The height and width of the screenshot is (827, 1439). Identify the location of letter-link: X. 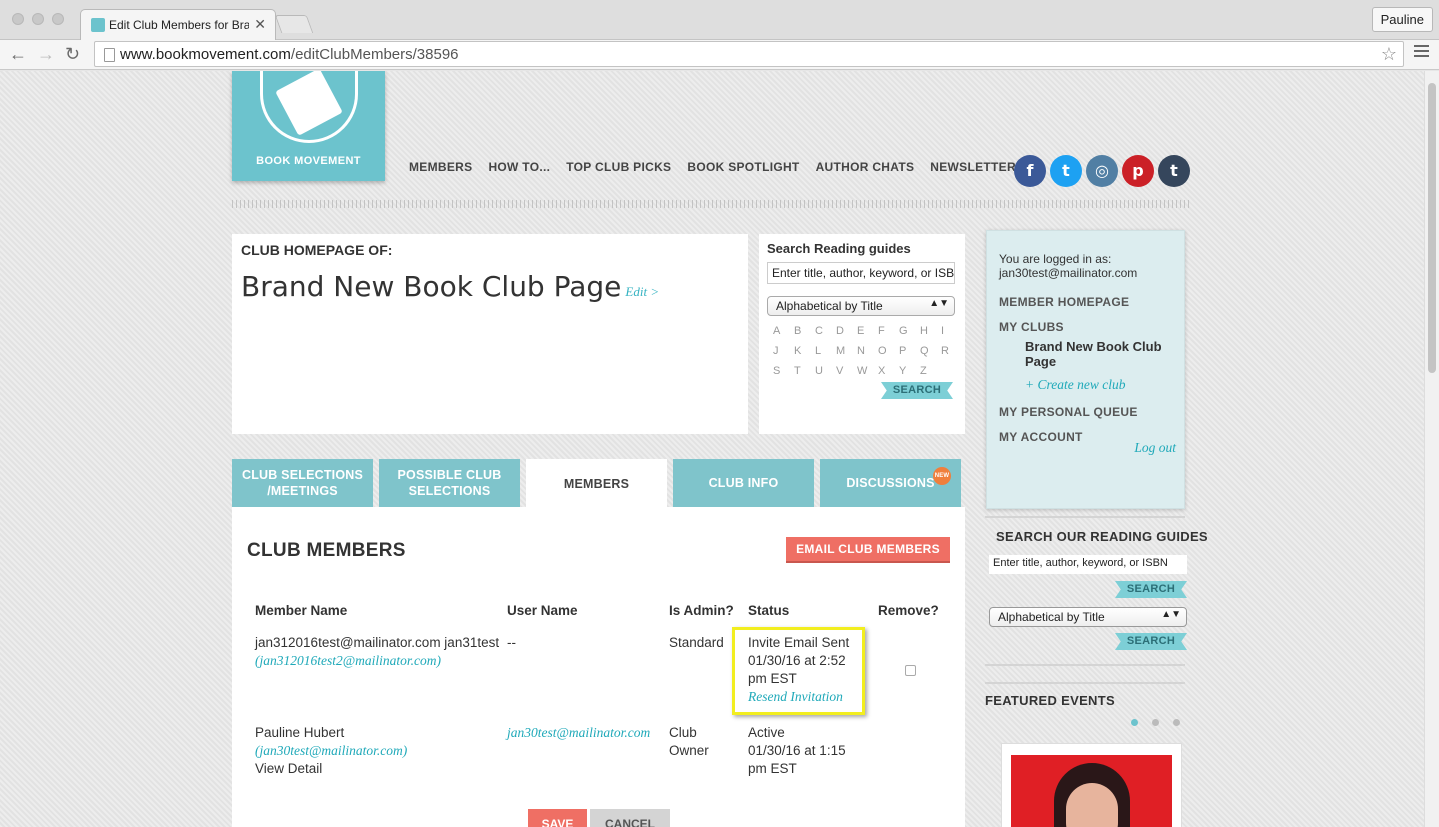
(888, 371).